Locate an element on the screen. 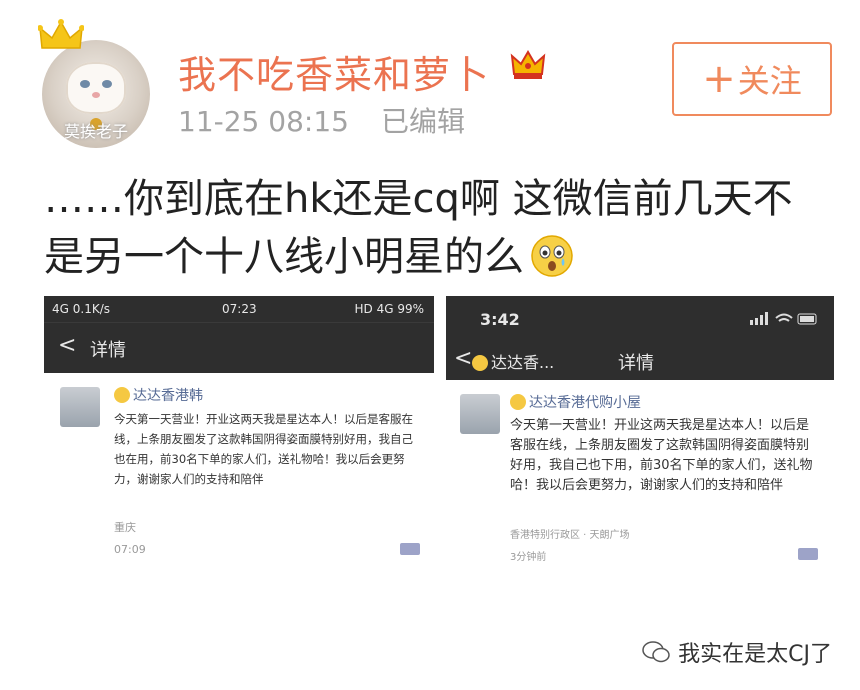  wechat-icon is located at coordinates (656, 652).